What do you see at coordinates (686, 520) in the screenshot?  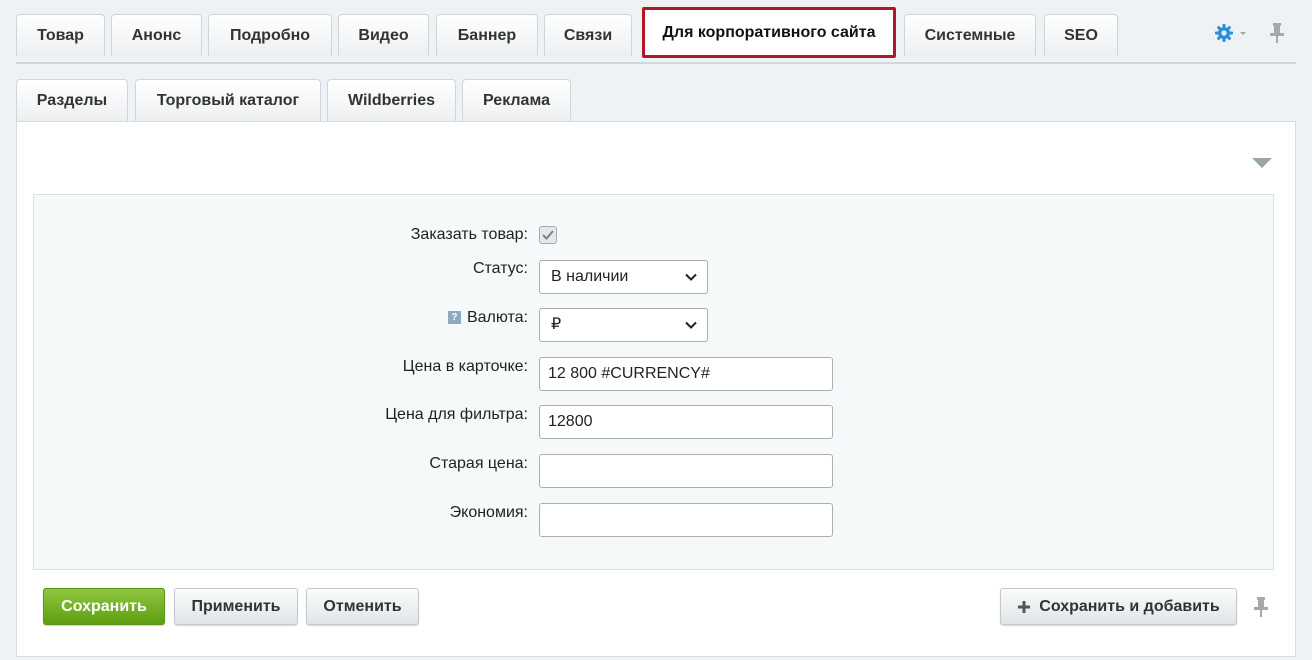 I see `savings-input` at bounding box center [686, 520].